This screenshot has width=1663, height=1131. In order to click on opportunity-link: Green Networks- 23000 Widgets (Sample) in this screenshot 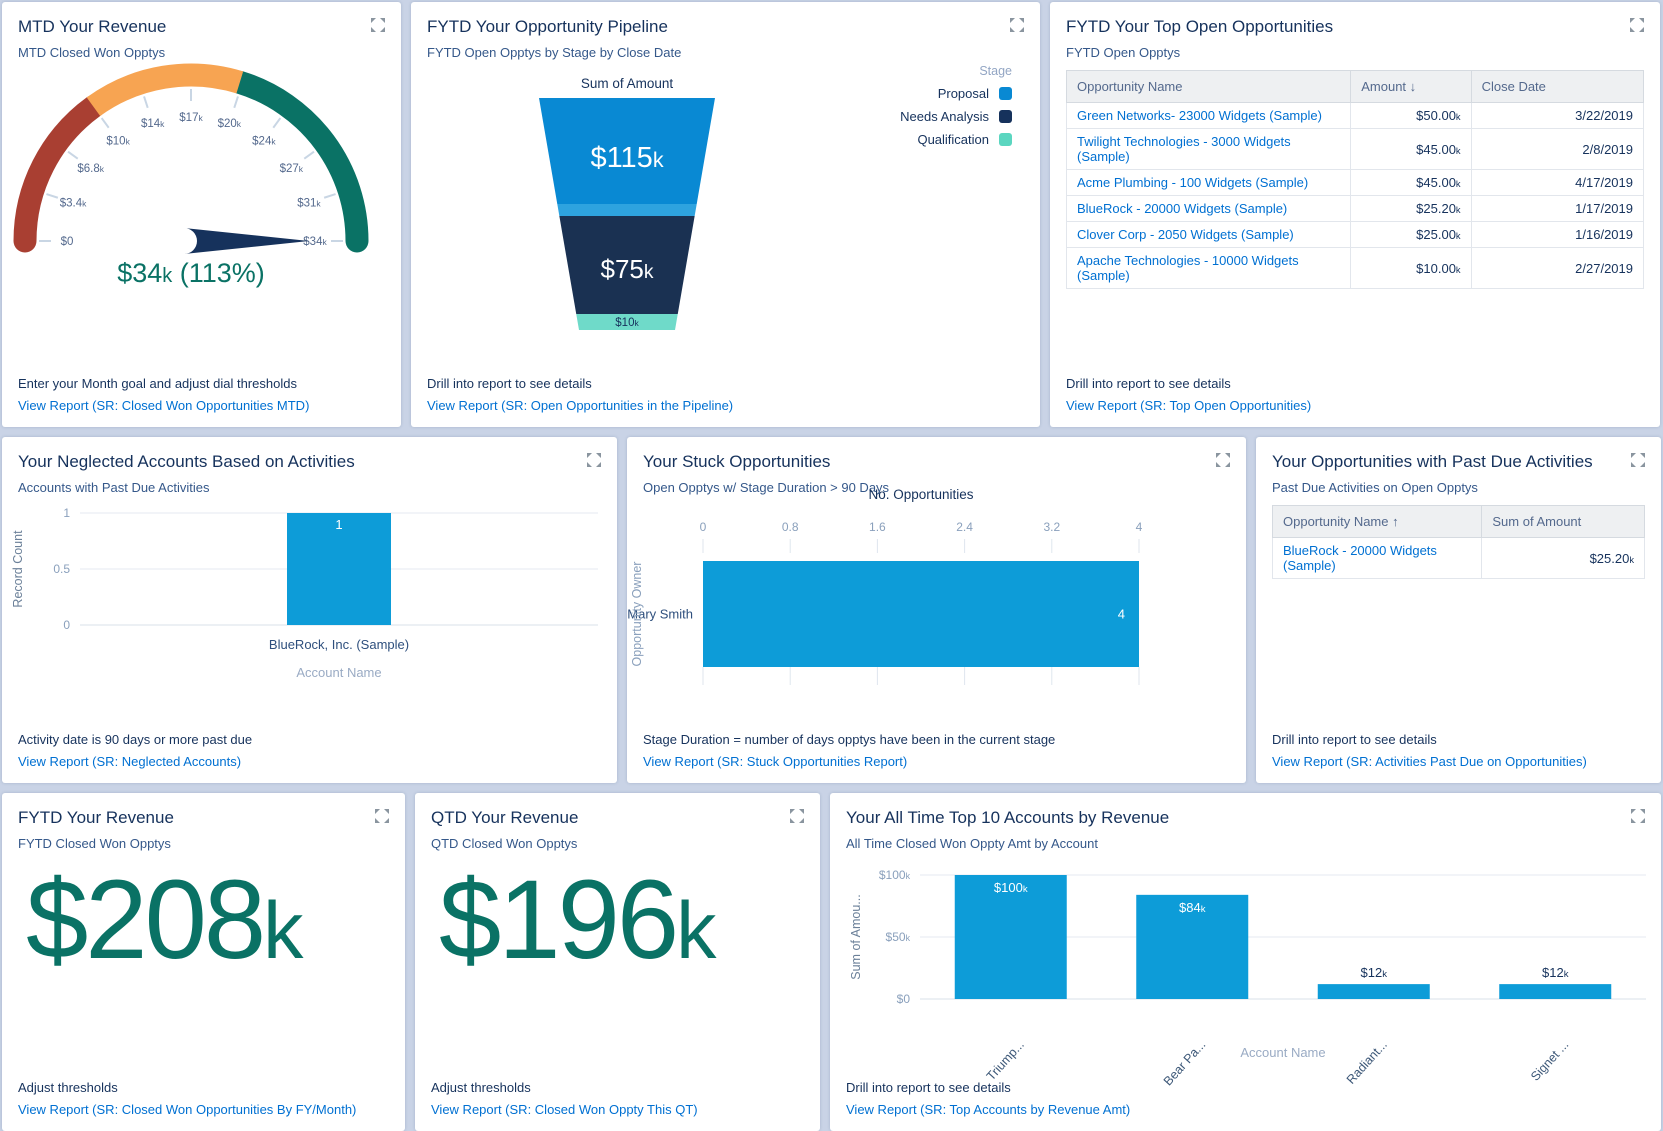, I will do `click(1199, 115)`.